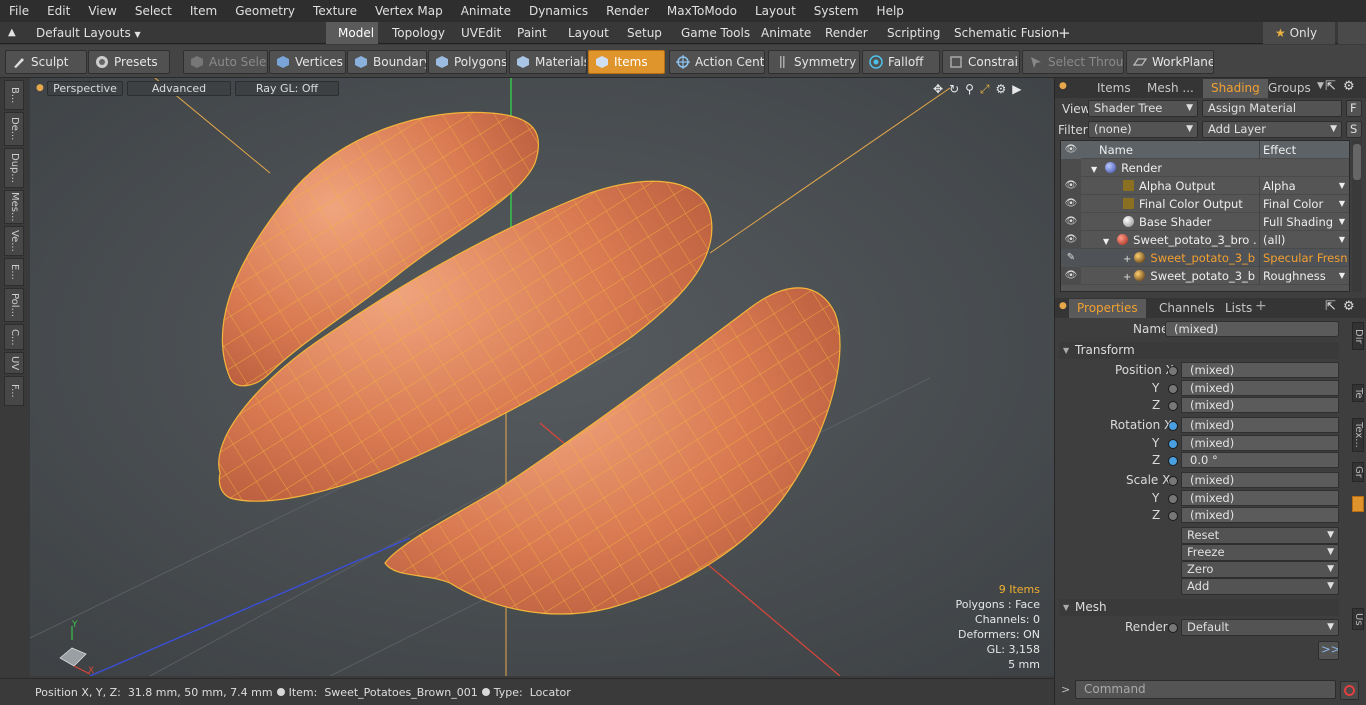 The width and height of the screenshot is (1366, 705). I want to click on tab-dropdown-chevron-icon: ▼, so click(1320, 86).